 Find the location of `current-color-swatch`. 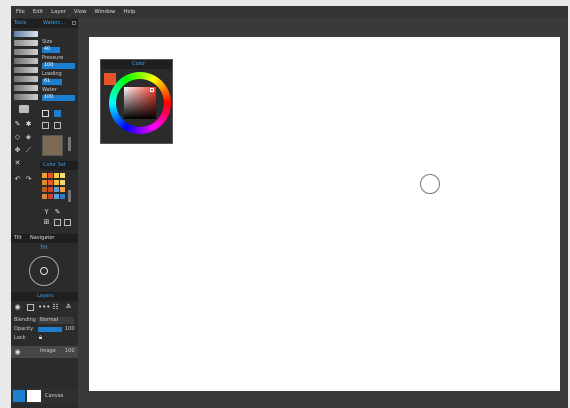

current-color-swatch is located at coordinates (110, 79).